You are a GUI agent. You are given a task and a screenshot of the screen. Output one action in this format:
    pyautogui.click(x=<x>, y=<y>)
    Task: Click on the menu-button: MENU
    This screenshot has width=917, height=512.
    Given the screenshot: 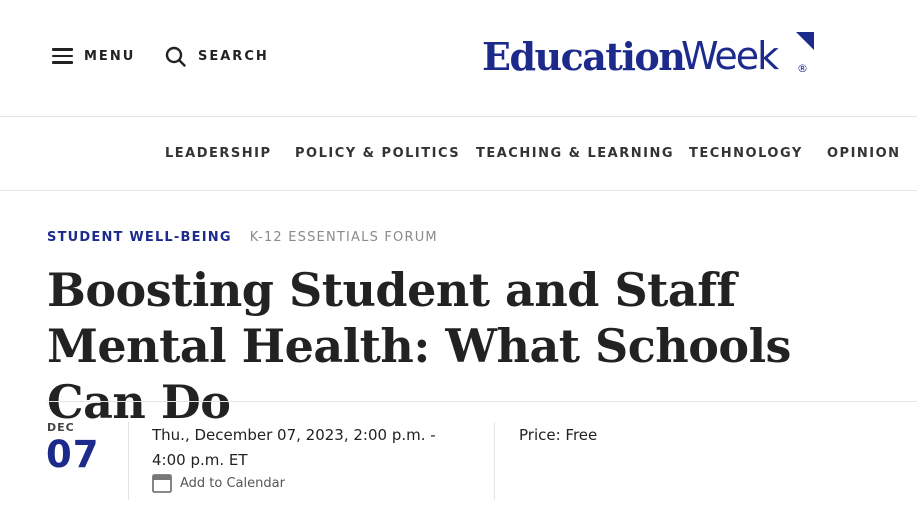 What is the action you would take?
    pyautogui.click(x=93, y=56)
    